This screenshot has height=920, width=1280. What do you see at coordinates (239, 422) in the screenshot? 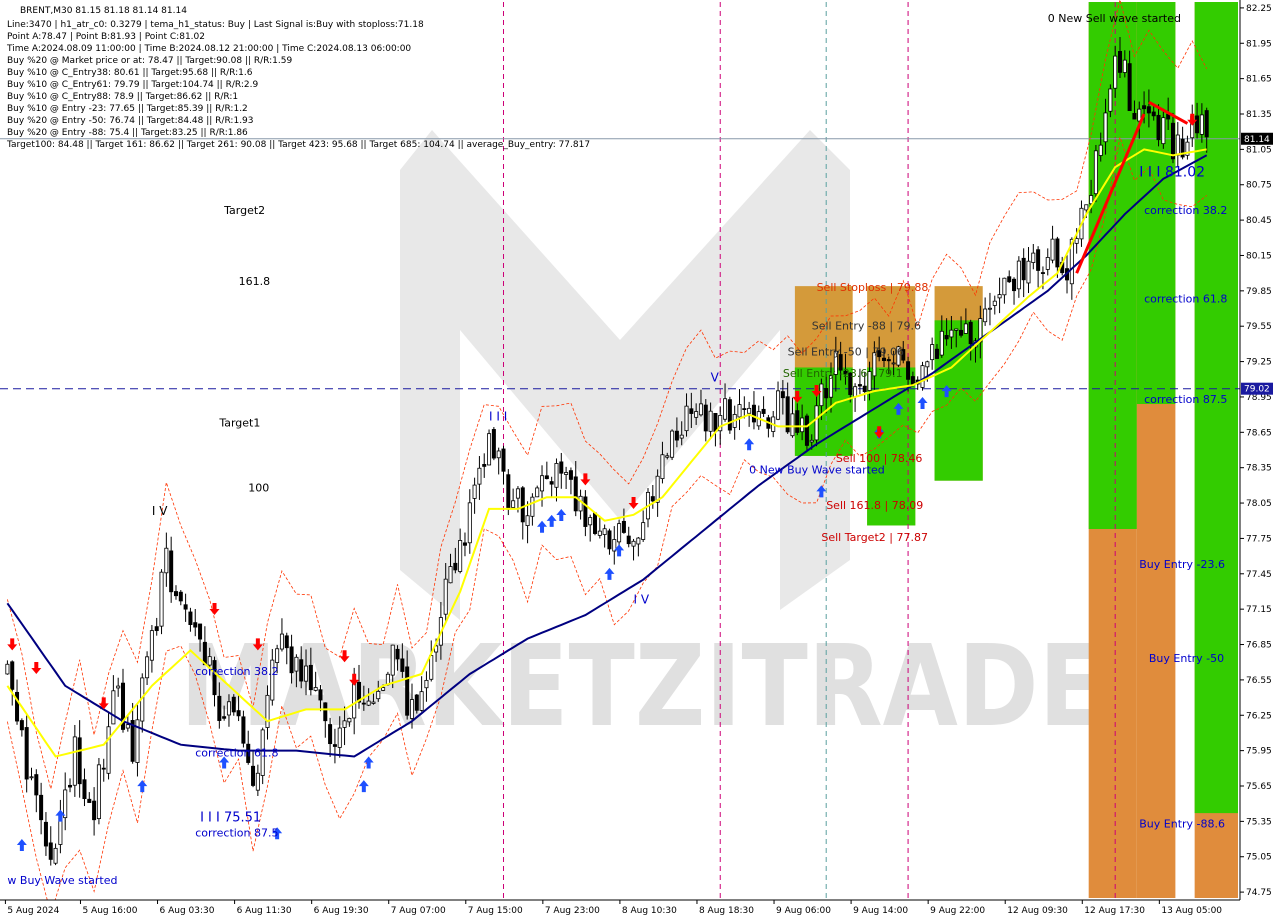
I see `chart-annotation: Target1` at bounding box center [239, 422].